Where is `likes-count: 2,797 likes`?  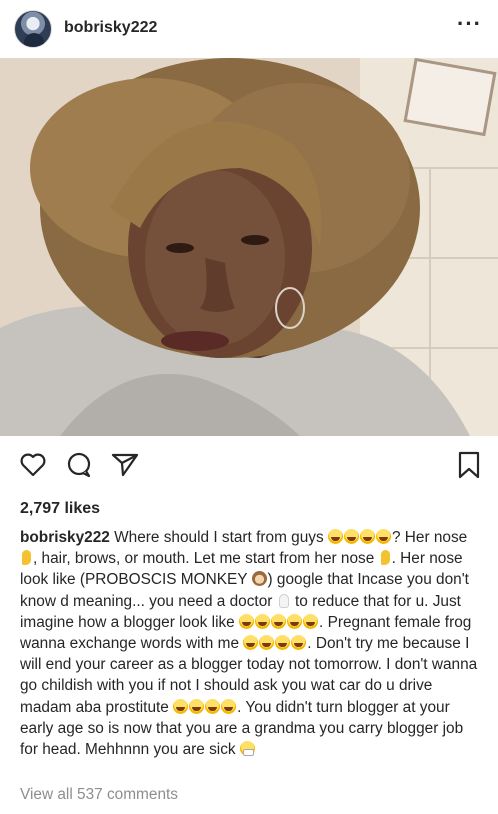 likes-count: 2,797 likes is located at coordinates (60, 509).